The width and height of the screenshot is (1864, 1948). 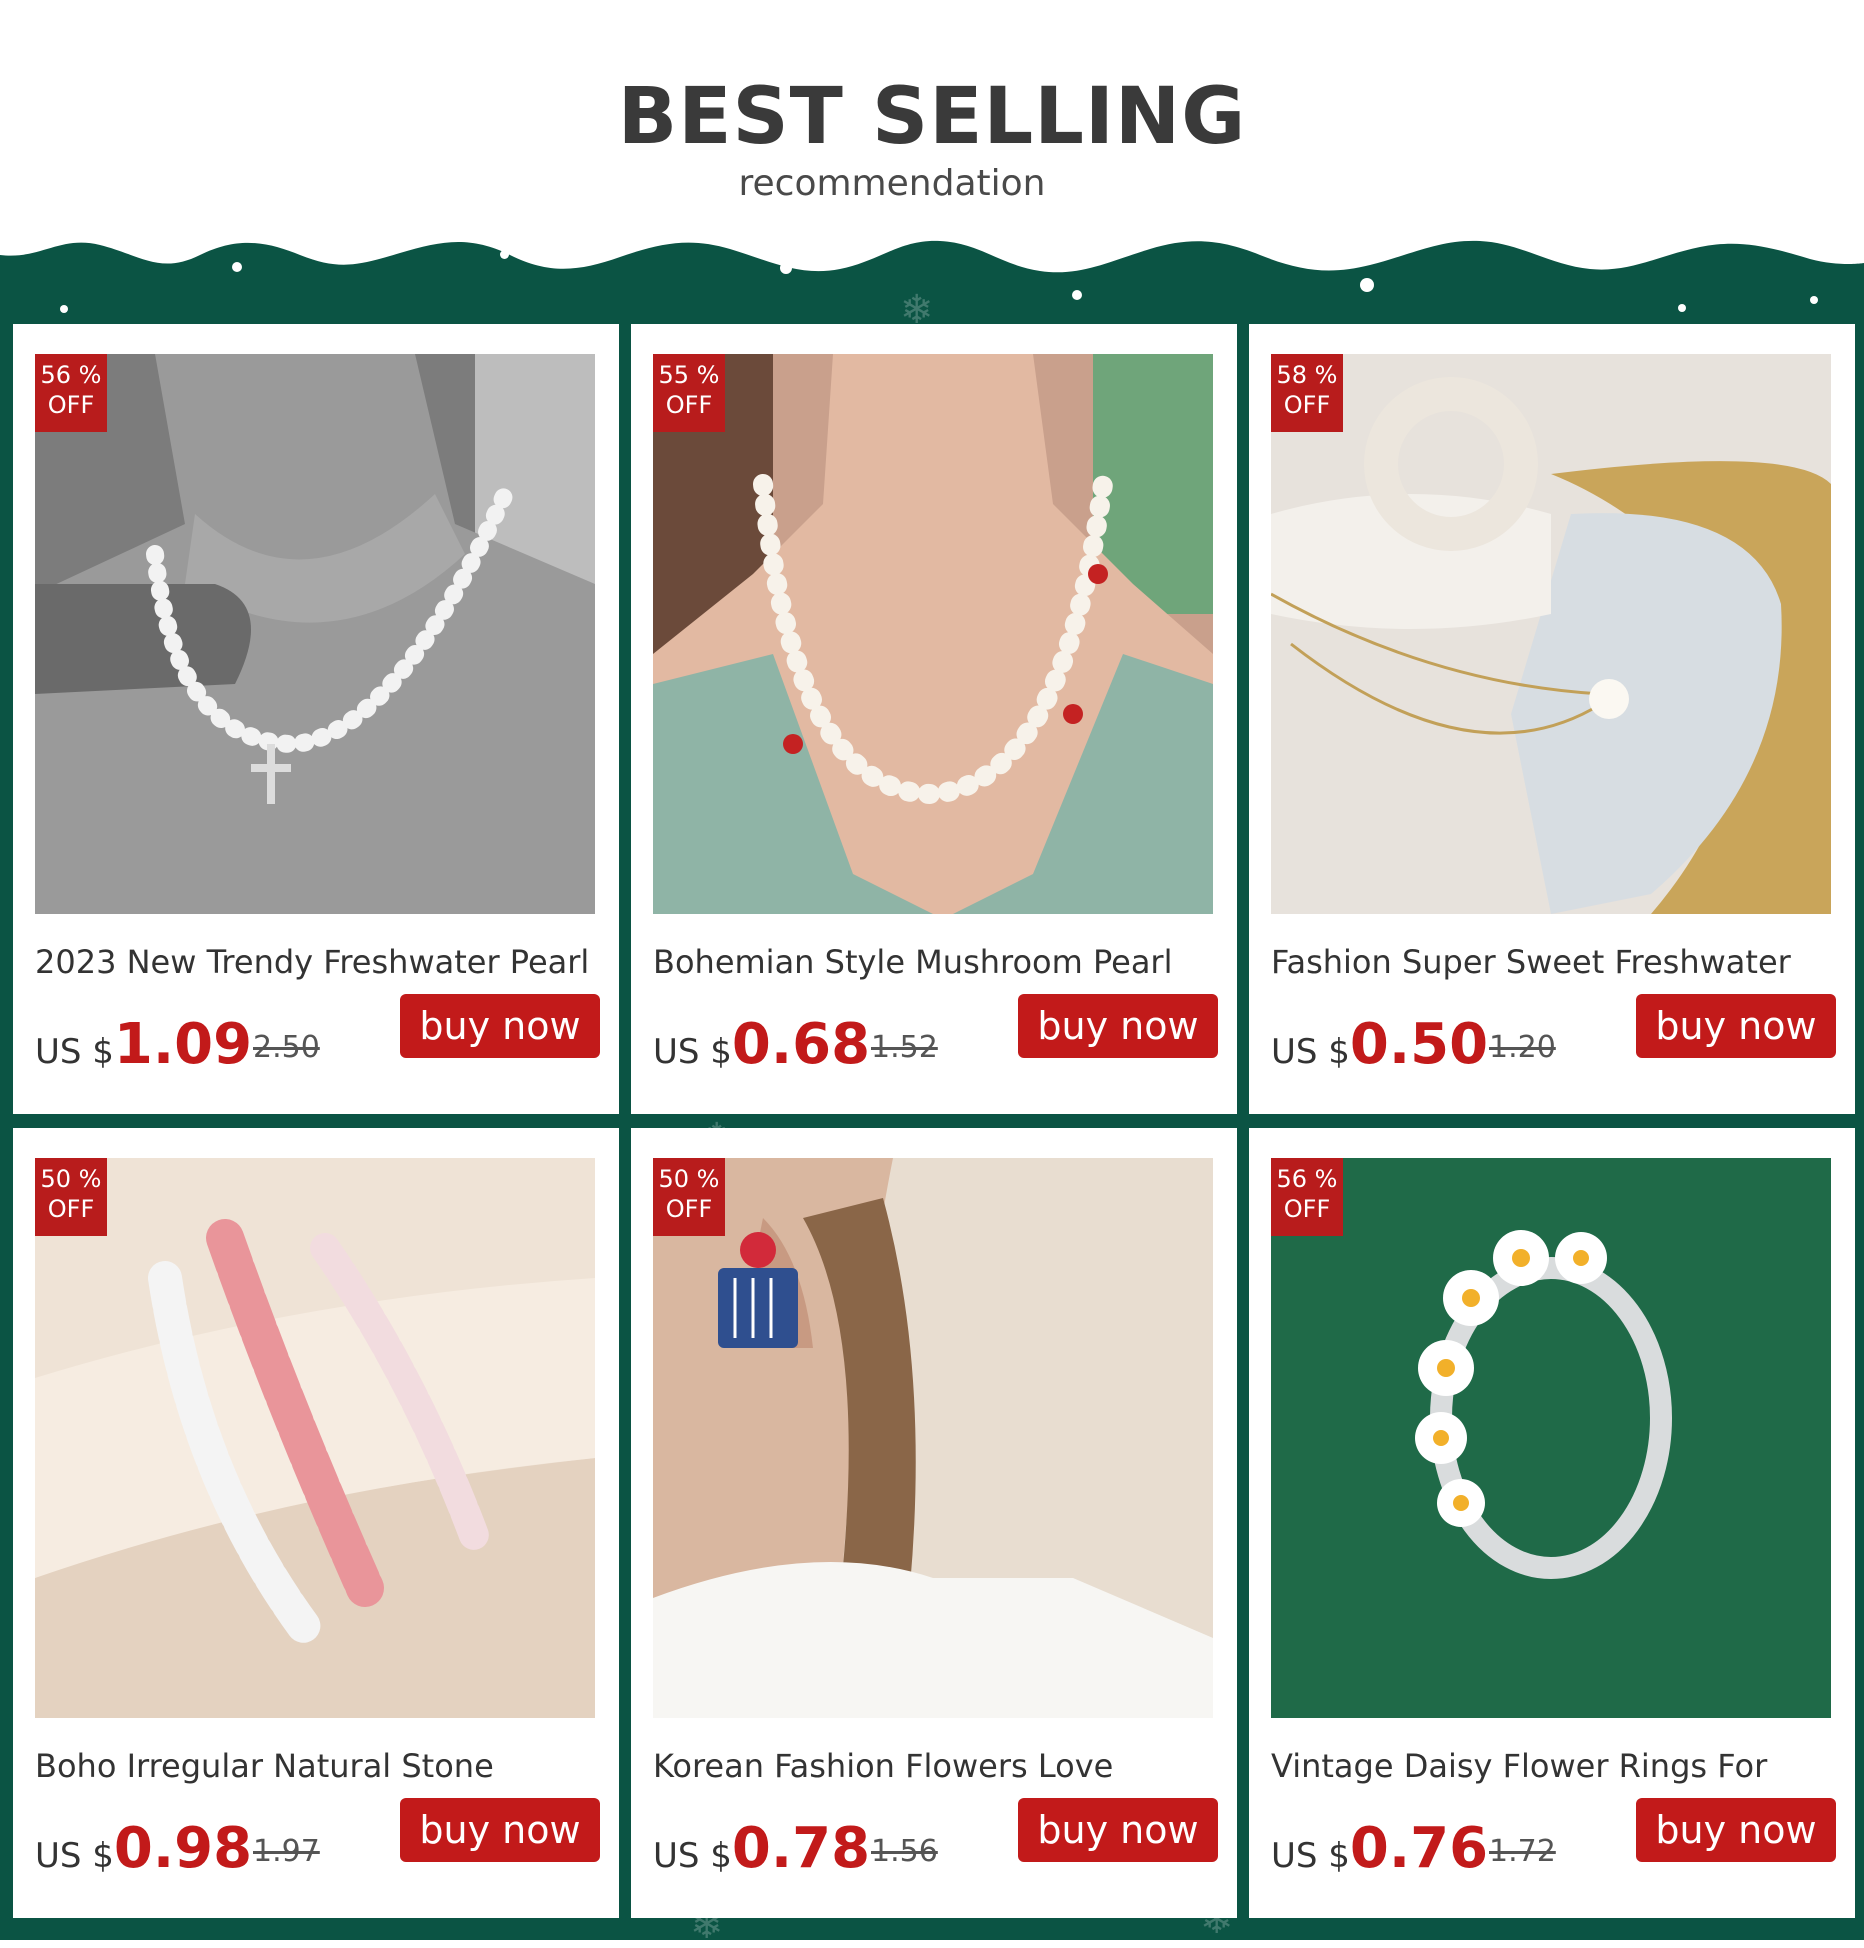 I want to click on original-price: 1.72, so click(x=1522, y=1851).